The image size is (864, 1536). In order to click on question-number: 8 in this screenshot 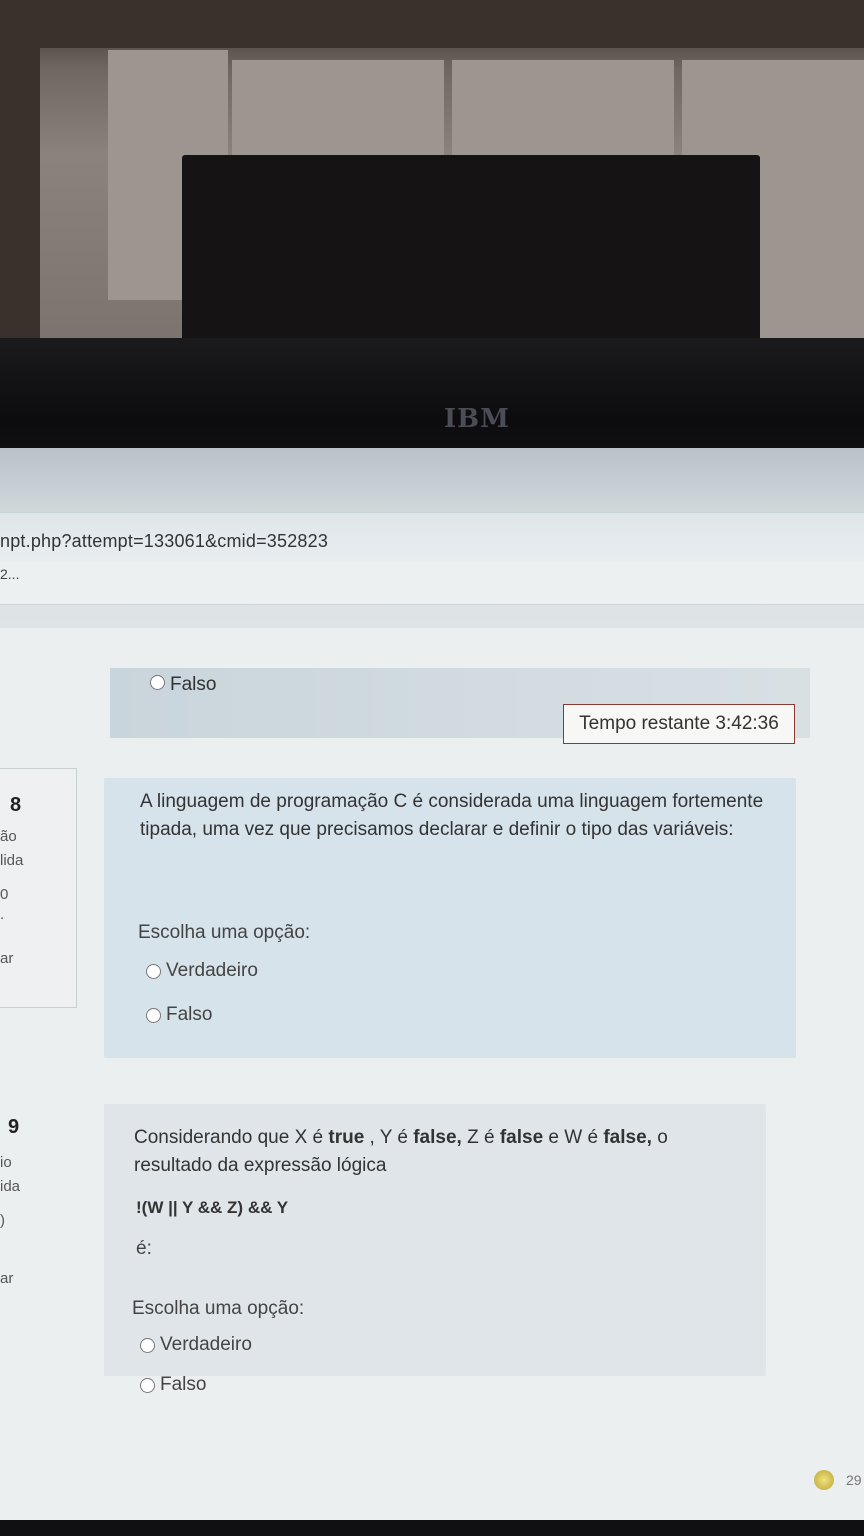, I will do `click(16, 805)`.